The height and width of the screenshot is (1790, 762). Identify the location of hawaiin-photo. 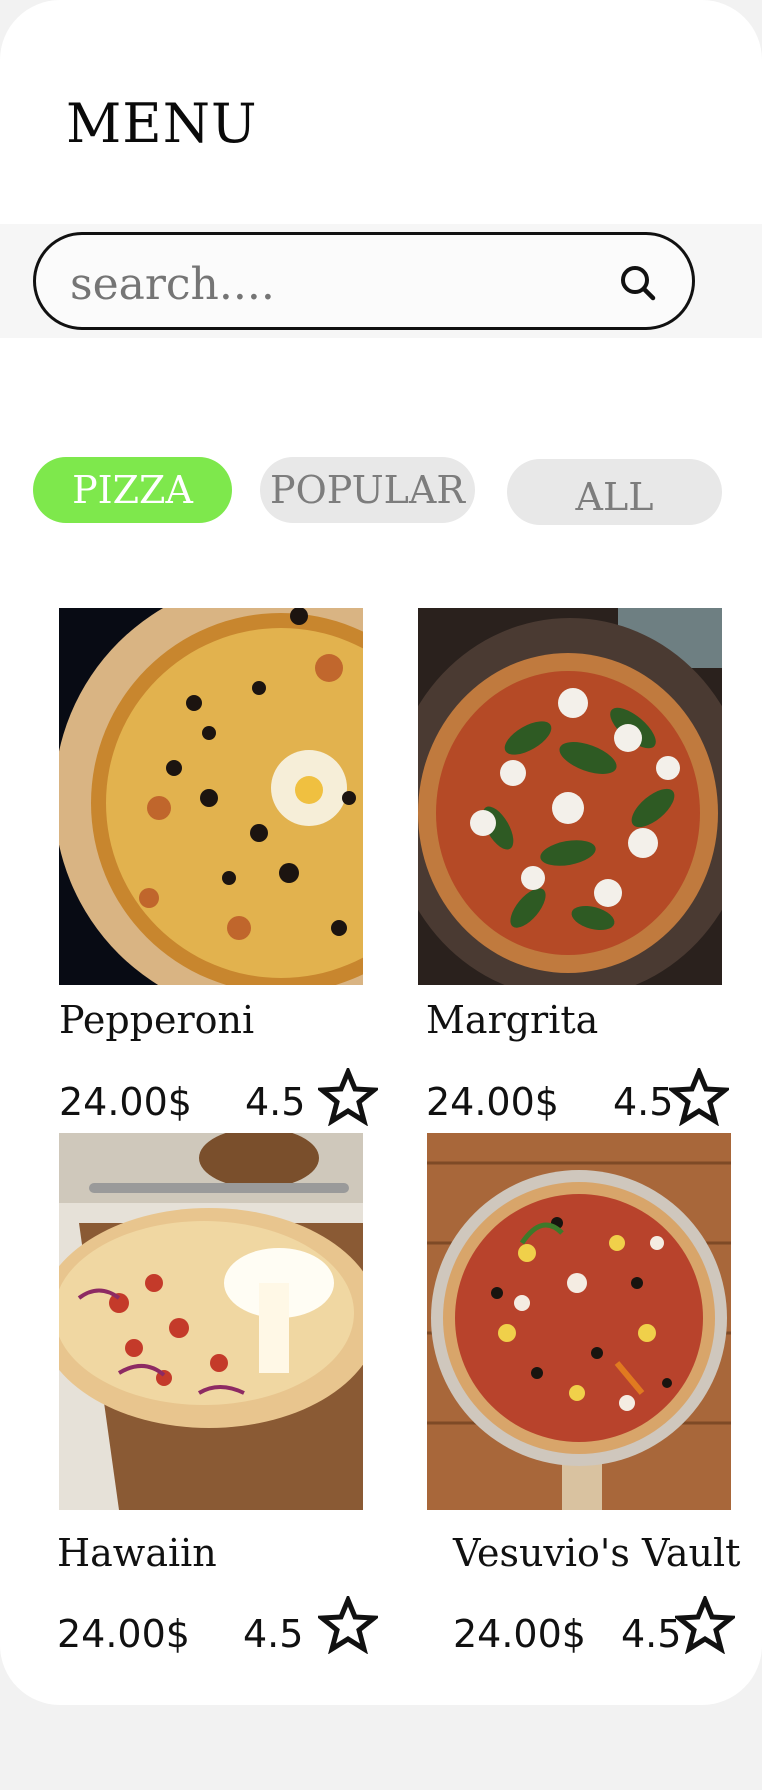
(211, 1321).